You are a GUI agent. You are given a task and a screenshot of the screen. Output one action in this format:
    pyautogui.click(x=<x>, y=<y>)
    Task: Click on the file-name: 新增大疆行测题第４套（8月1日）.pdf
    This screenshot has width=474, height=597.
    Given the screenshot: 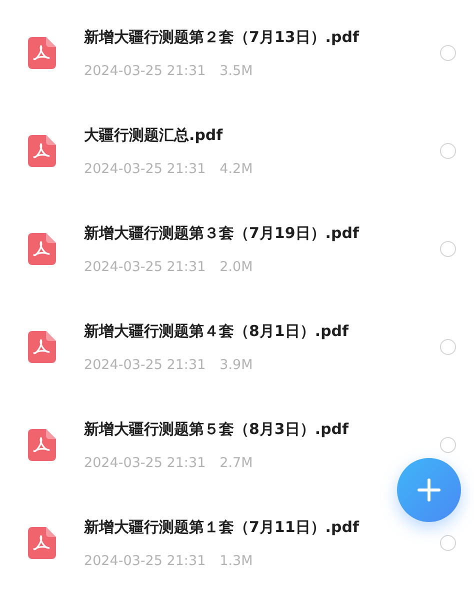 What is the action you would take?
    pyautogui.click(x=217, y=331)
    